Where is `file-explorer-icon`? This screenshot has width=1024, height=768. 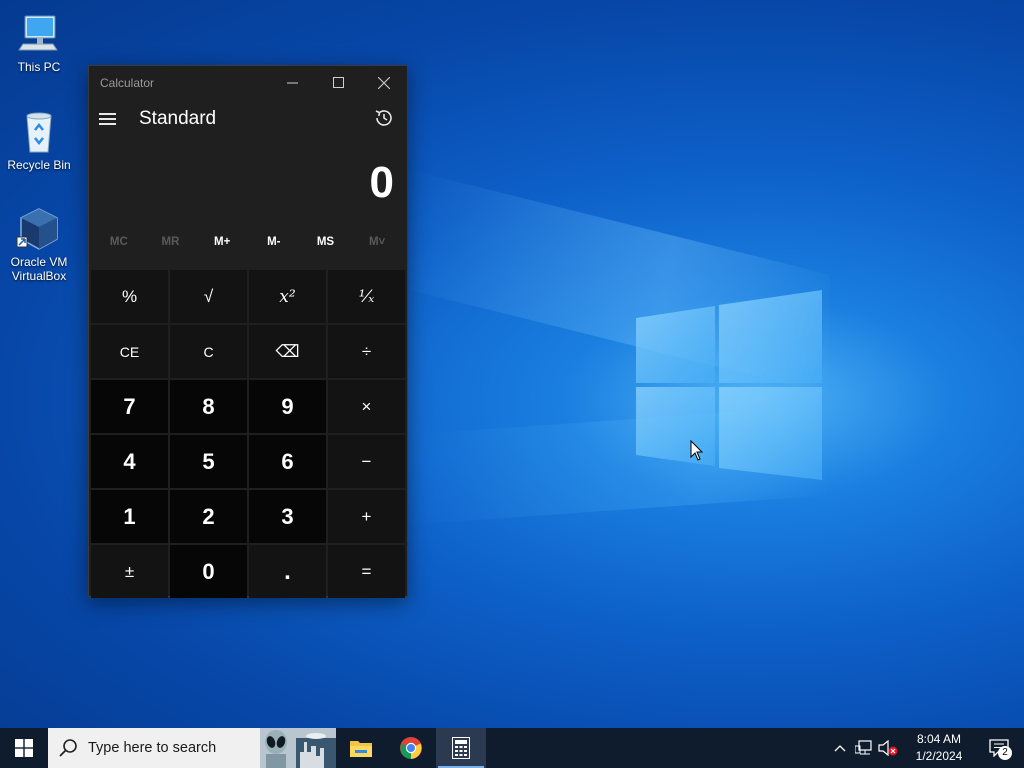 file-explorer-icon is located at coordinates (361, 749).